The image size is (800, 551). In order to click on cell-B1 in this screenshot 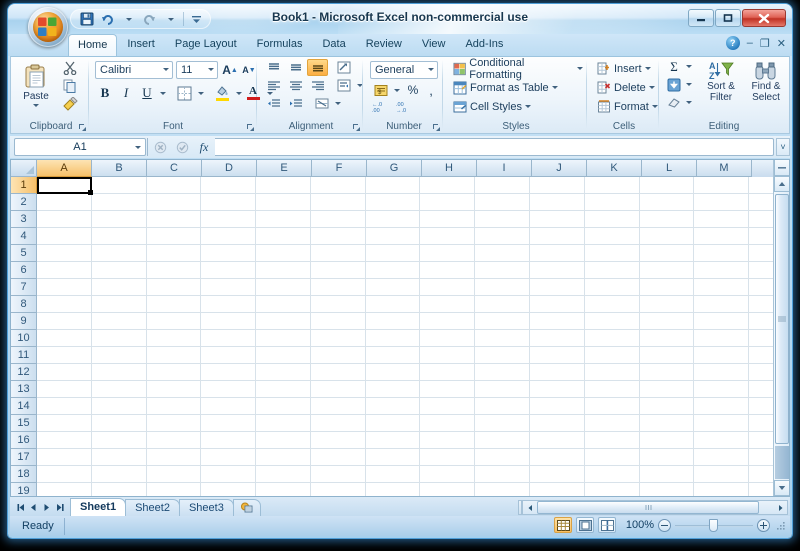, I will do `click(119, 185)`.